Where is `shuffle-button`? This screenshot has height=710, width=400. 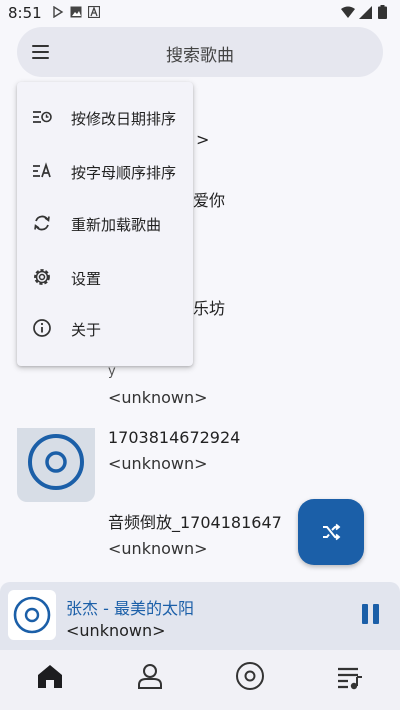 shuffle-button is located at coordinates (331, 532).